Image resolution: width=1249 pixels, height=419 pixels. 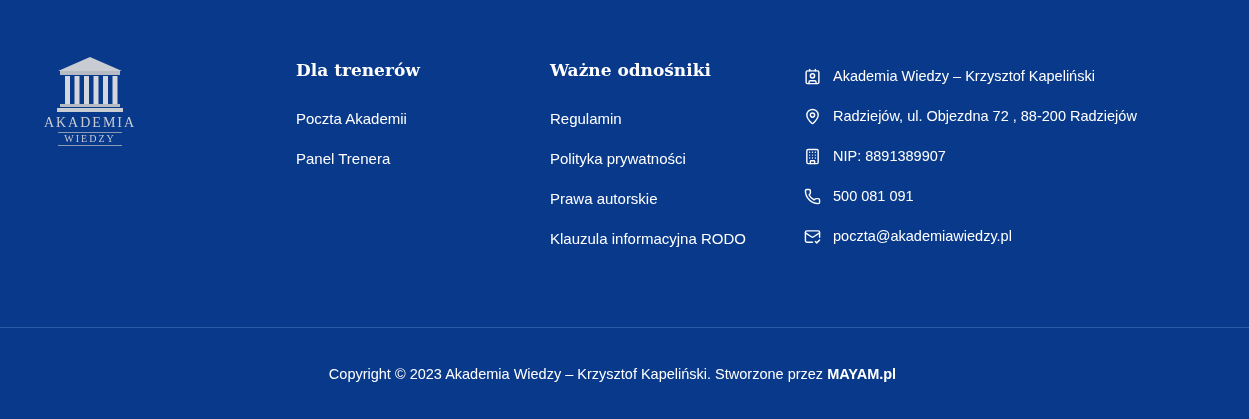 I want to click on column-heading: Dla trenerów, so click(x=359, y=70).